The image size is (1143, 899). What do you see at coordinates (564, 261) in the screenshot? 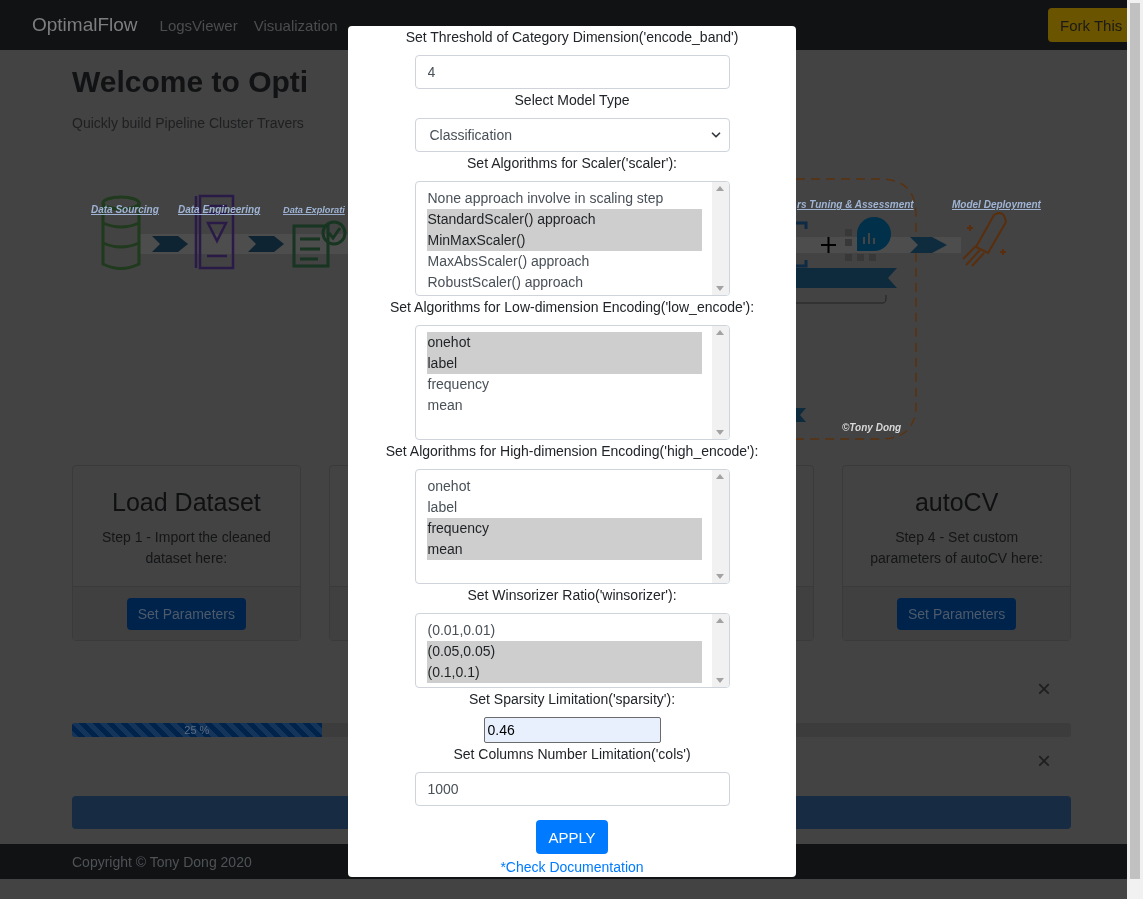
I see `list-option: MaxAbsScaler() approach` at bounding box center [564, 261].